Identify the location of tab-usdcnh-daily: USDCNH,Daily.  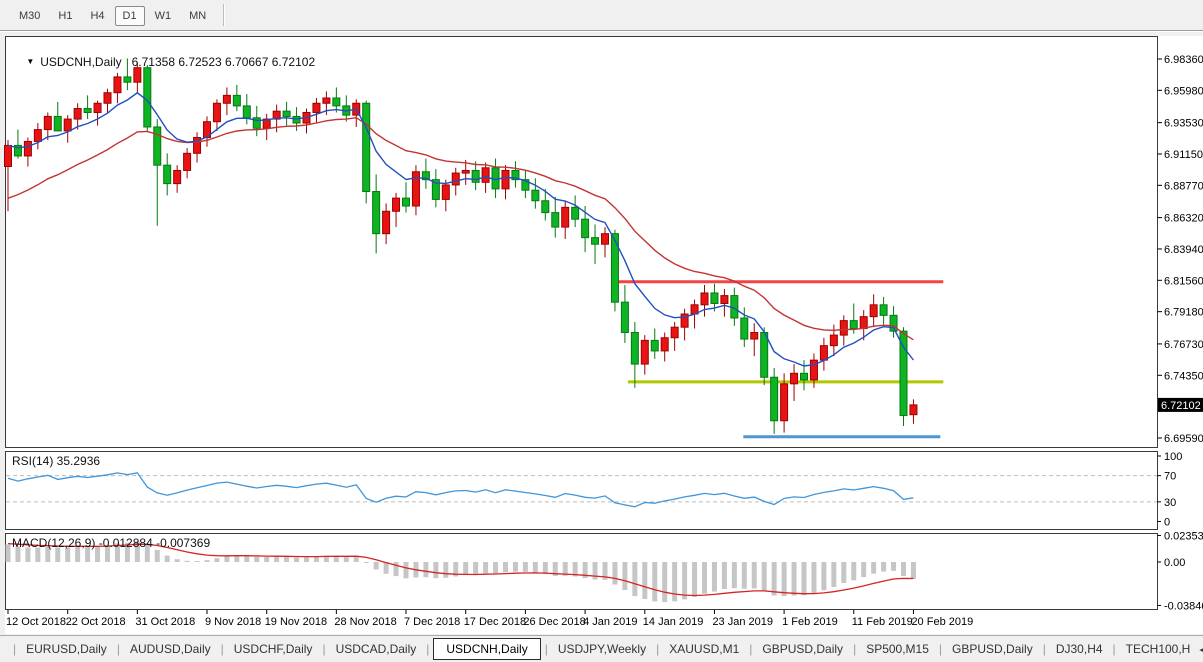
(487, 649).